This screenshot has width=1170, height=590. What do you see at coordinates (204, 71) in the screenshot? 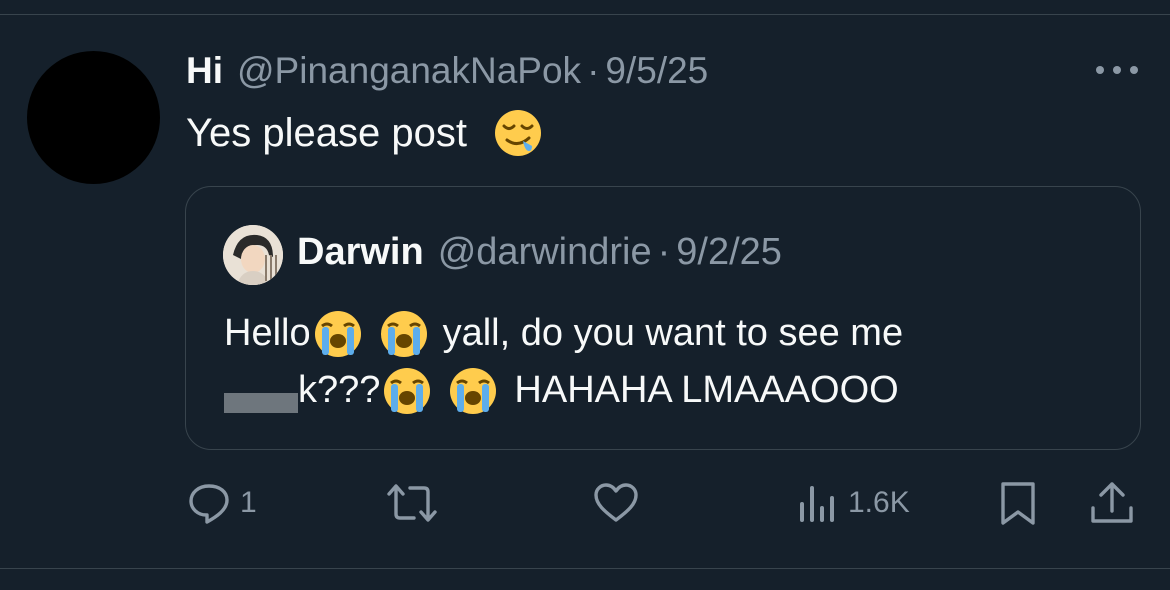
I see `author-name: Hi` at bounding box center [204, 71].